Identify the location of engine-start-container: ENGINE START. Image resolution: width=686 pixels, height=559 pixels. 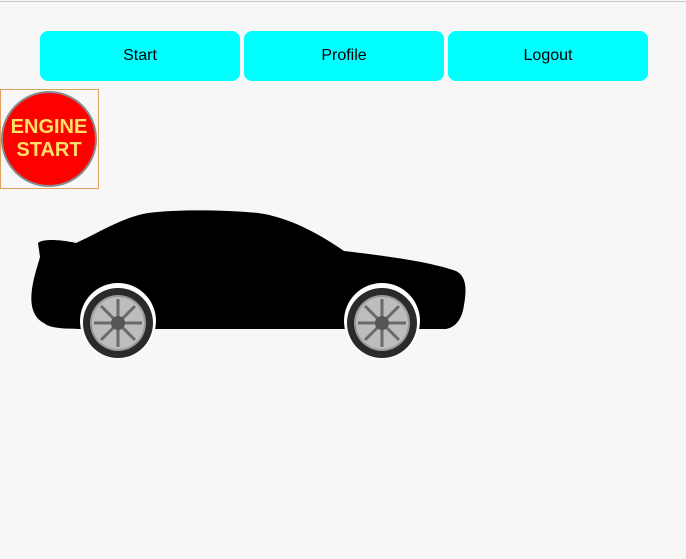
(49, 139).